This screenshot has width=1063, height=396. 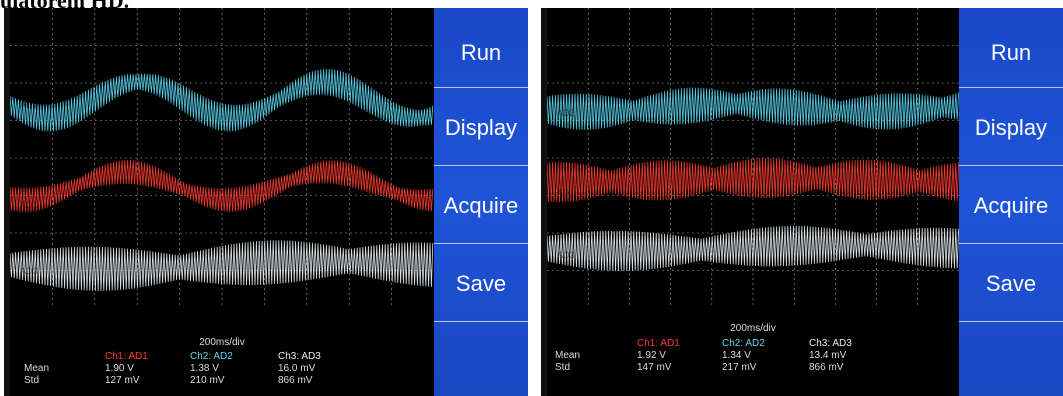 What do you see at coordinates (736, 355) in the screenshot?
I see `ch2-mean: 1.34 V` at bounding box center [736, 355].